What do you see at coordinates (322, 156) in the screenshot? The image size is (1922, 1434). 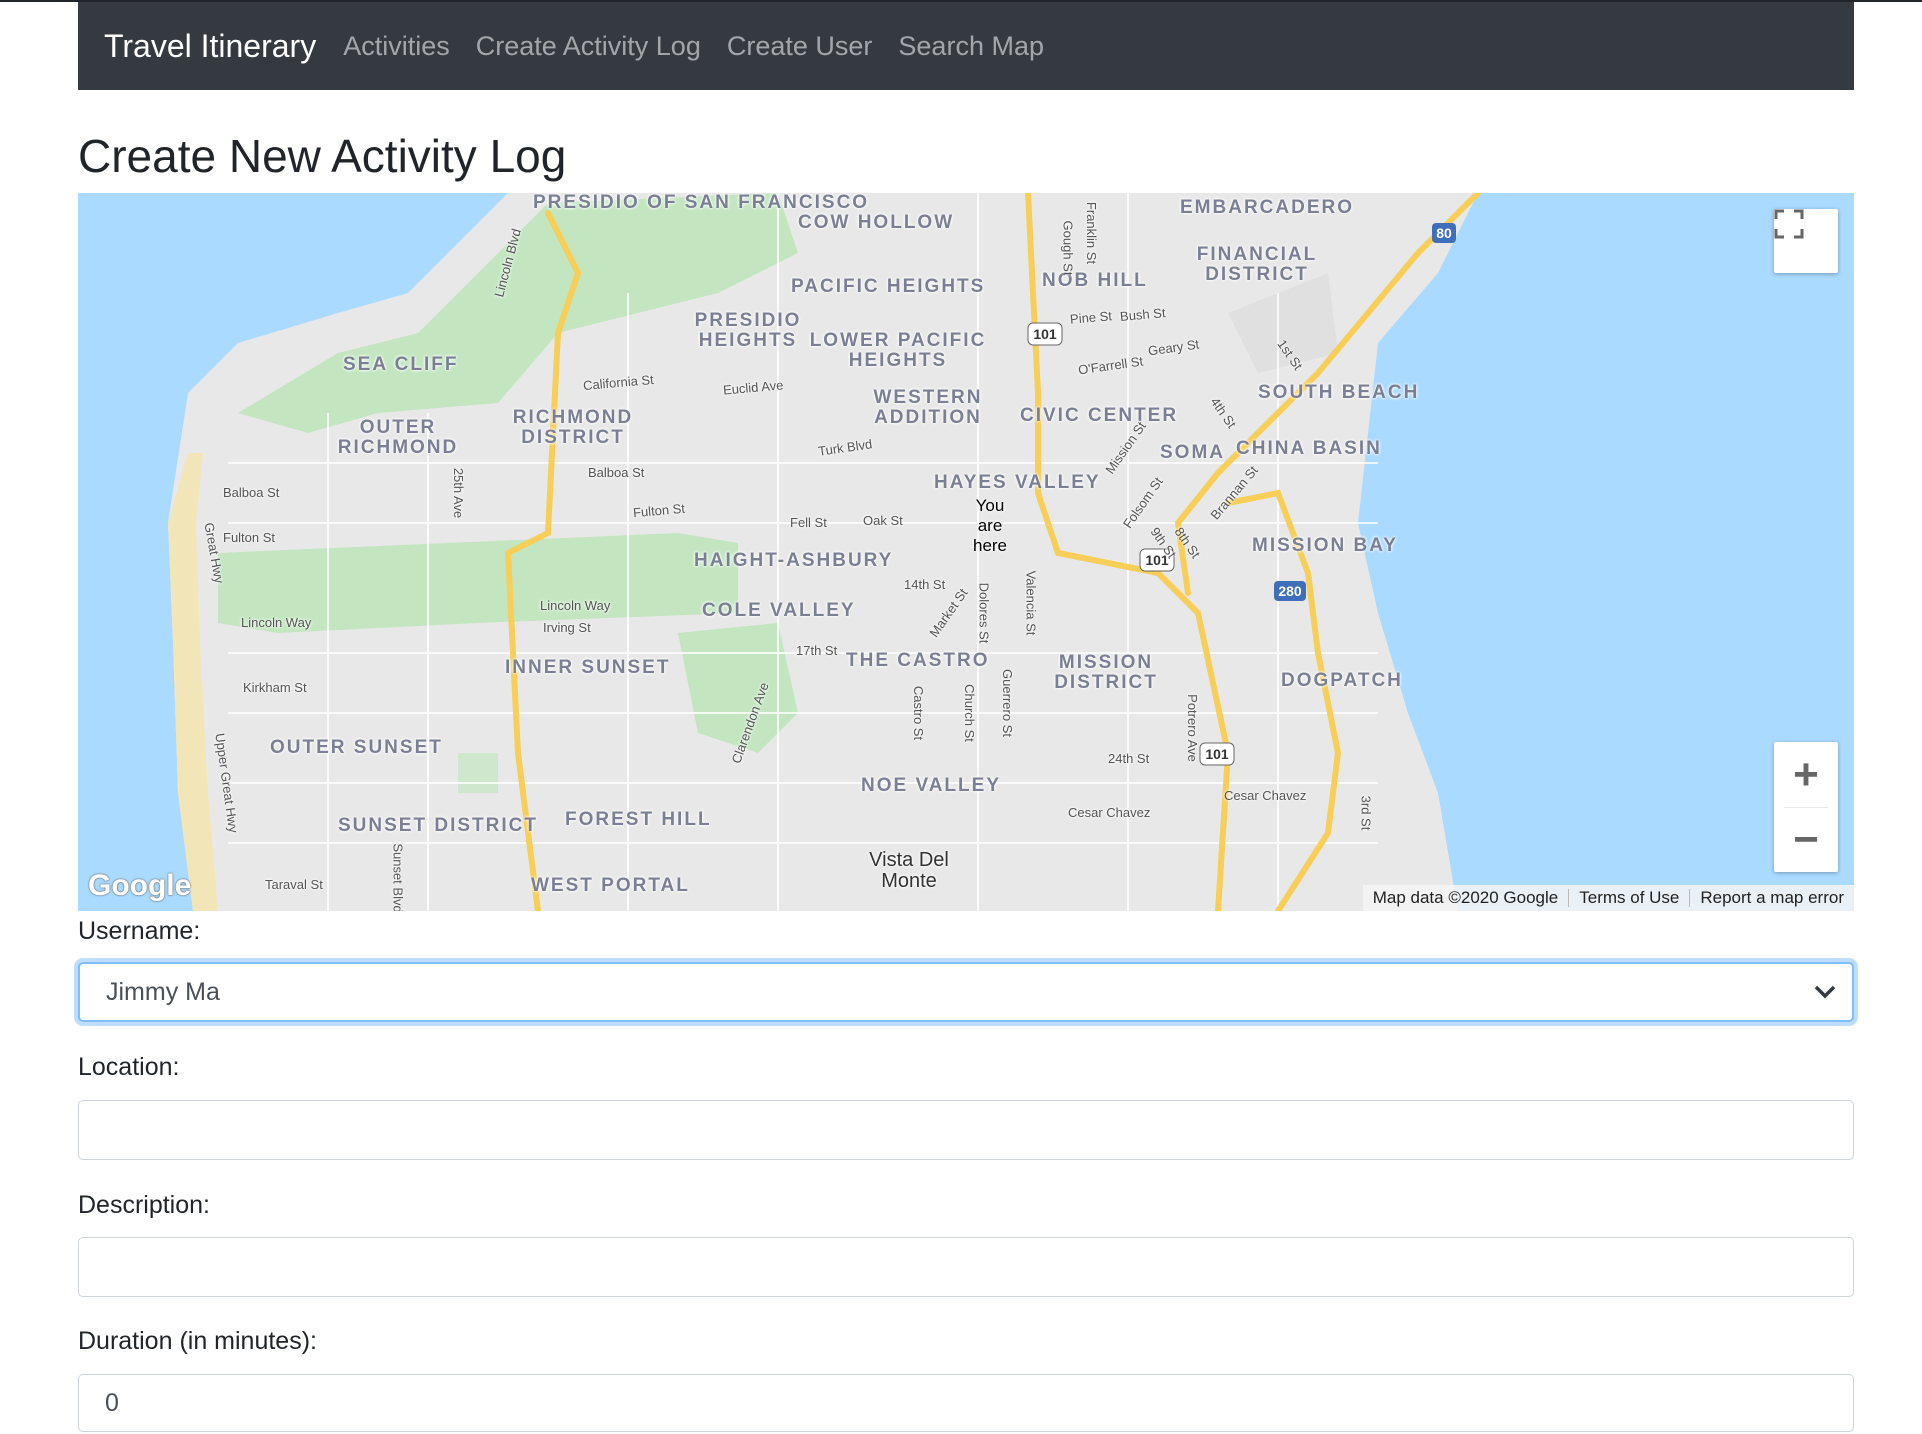 I see `page-title: Create New Activity Log` at bounding box center [322, 156].